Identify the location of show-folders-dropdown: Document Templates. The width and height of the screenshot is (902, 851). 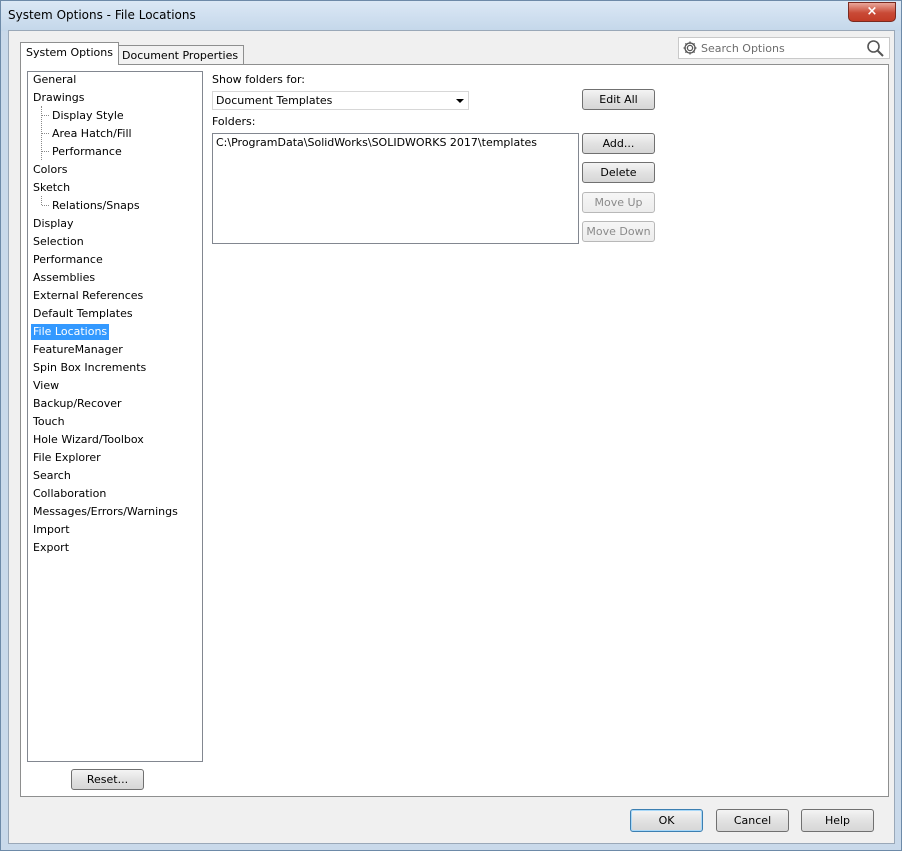
(340, 100).